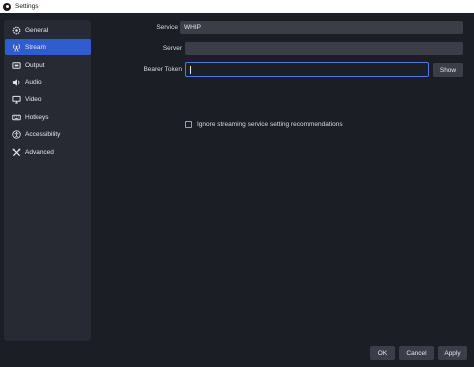  What do you see at coordinates (16, 134) in the screenshot?
I see `accessibility-icon` at bounding box center [16, 134].